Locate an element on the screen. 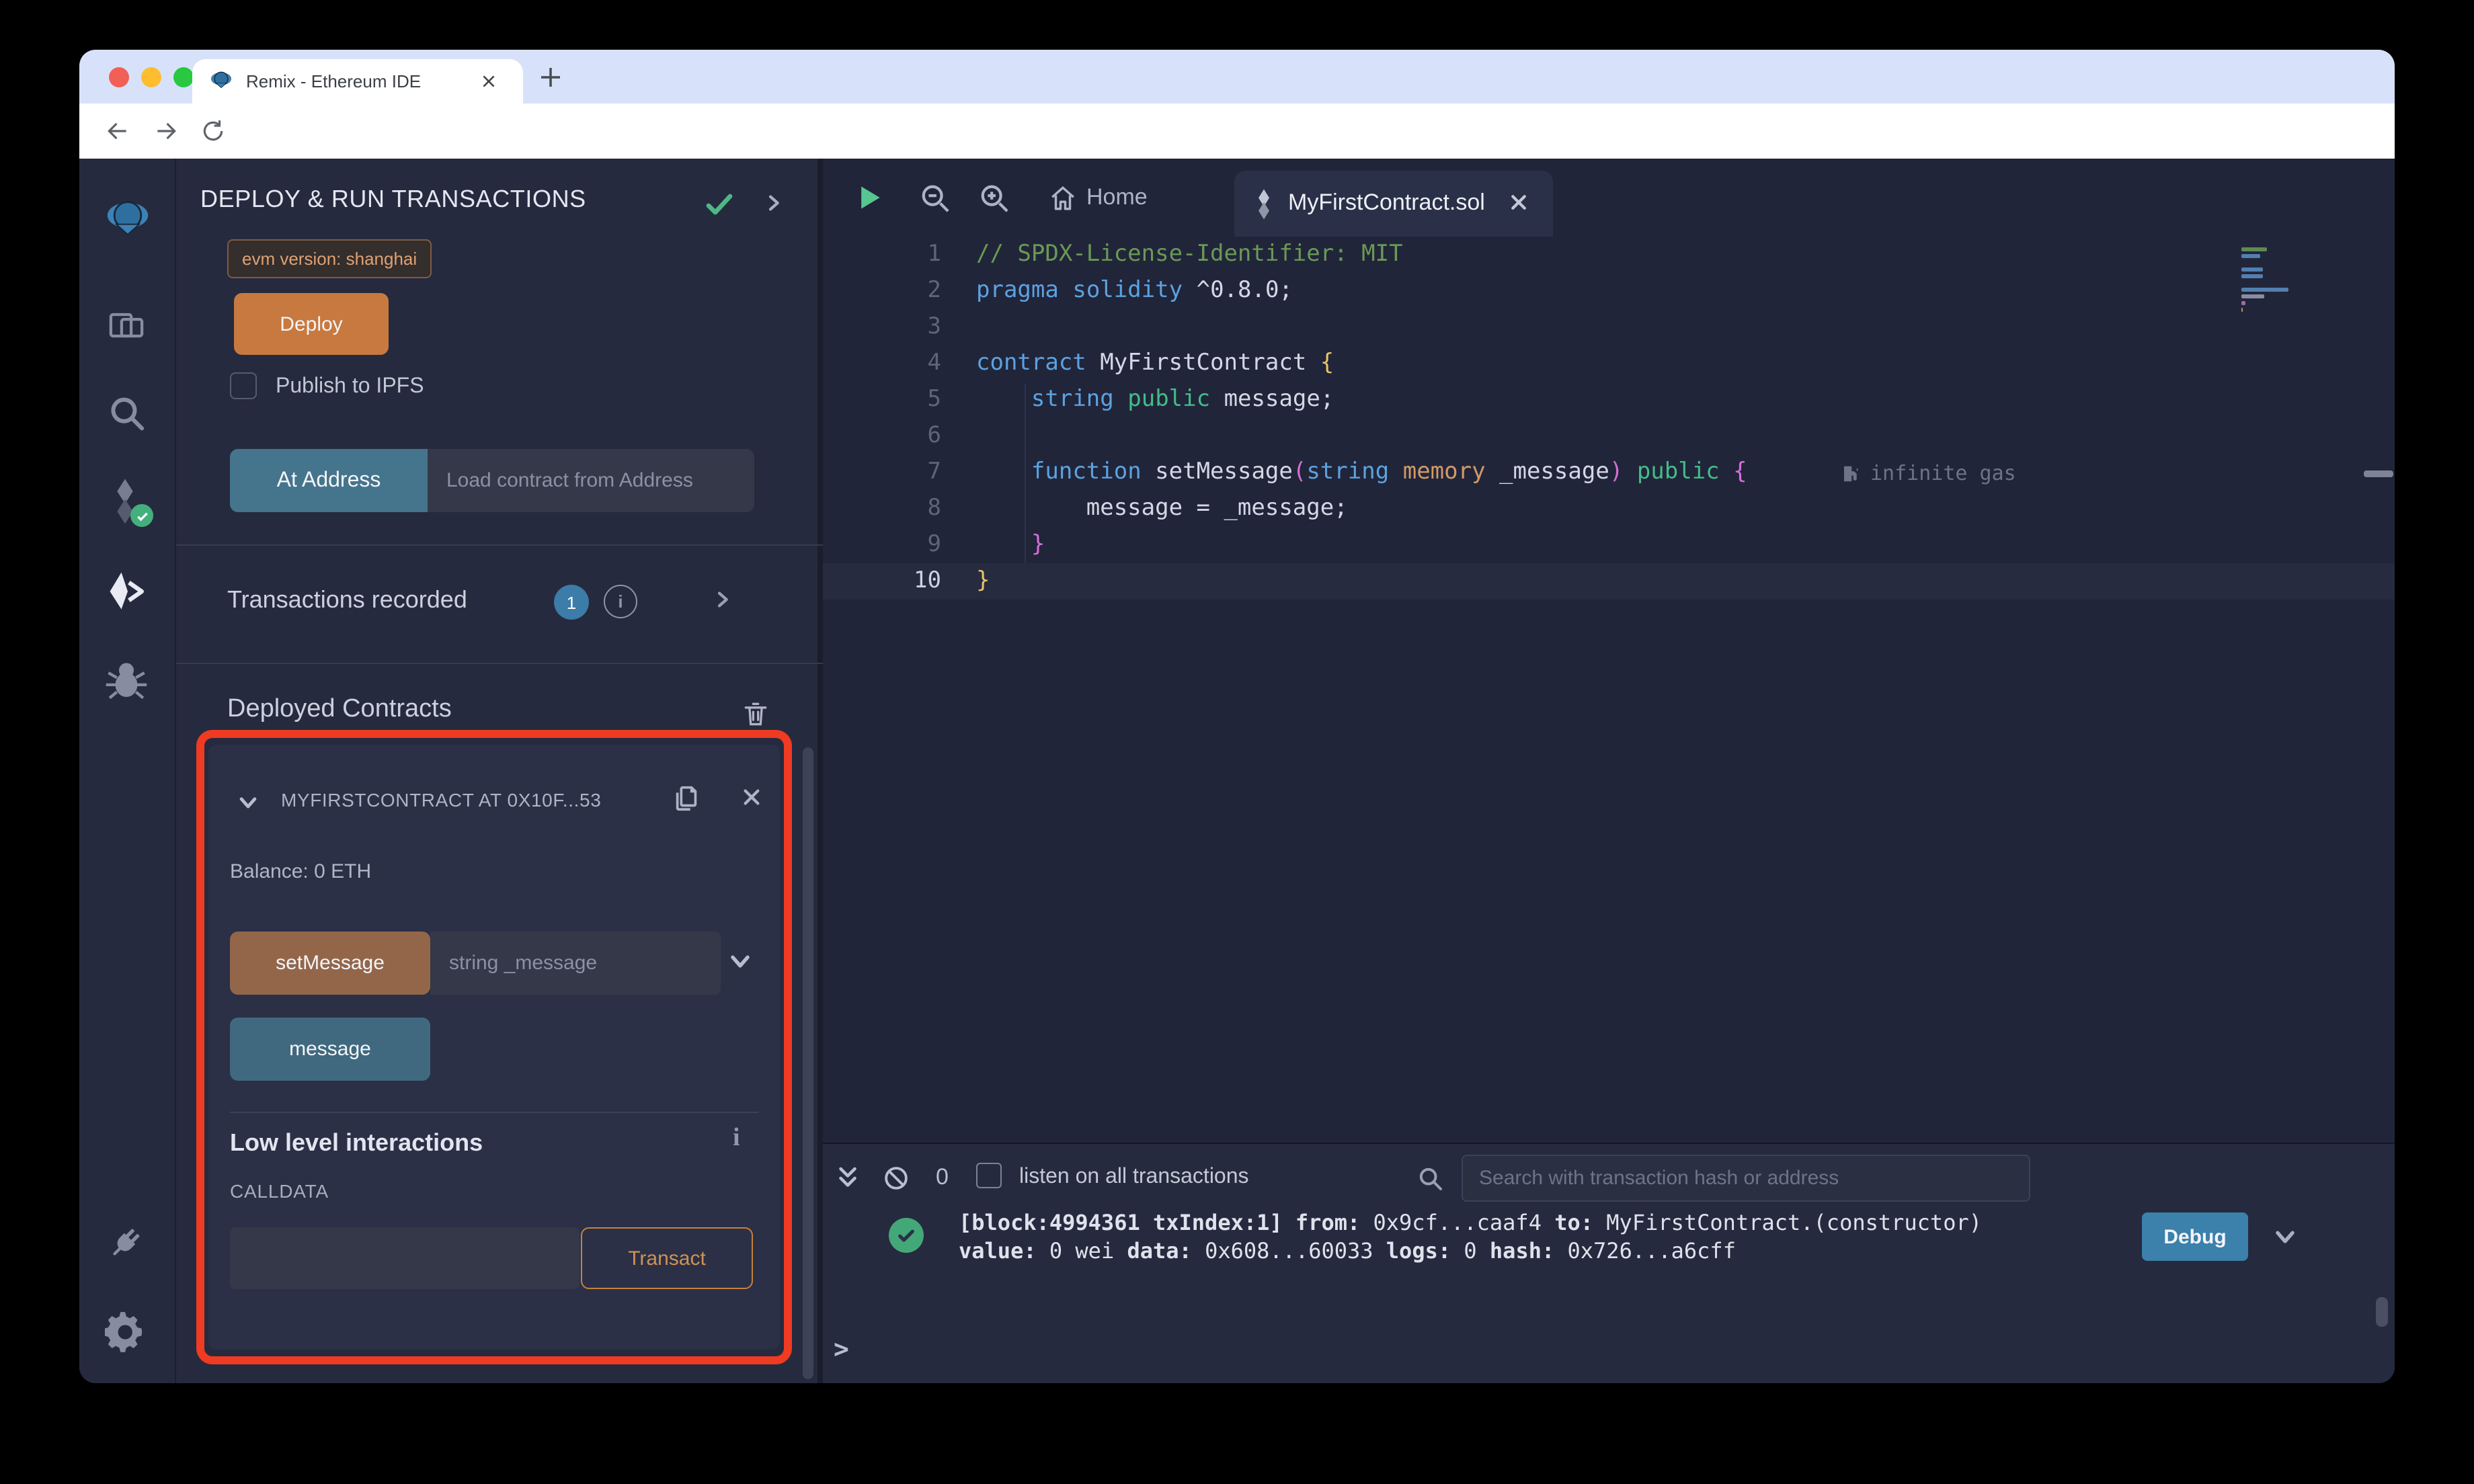  terminal-prompt: > is located at coordinates (842, 1349).